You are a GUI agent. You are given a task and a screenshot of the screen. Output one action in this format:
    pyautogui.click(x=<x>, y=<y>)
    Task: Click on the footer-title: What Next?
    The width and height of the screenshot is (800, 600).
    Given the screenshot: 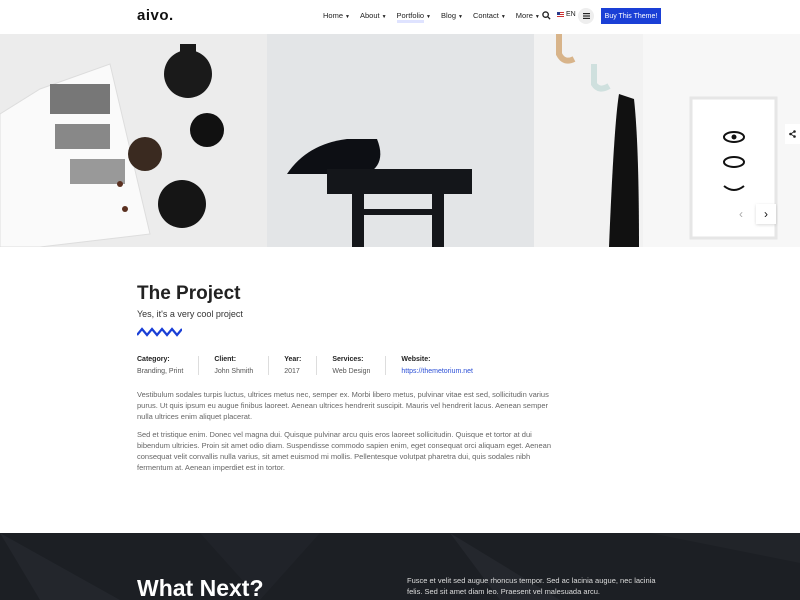 What is the action you would take?
    pyautogui.click(x=200, y=587)
    